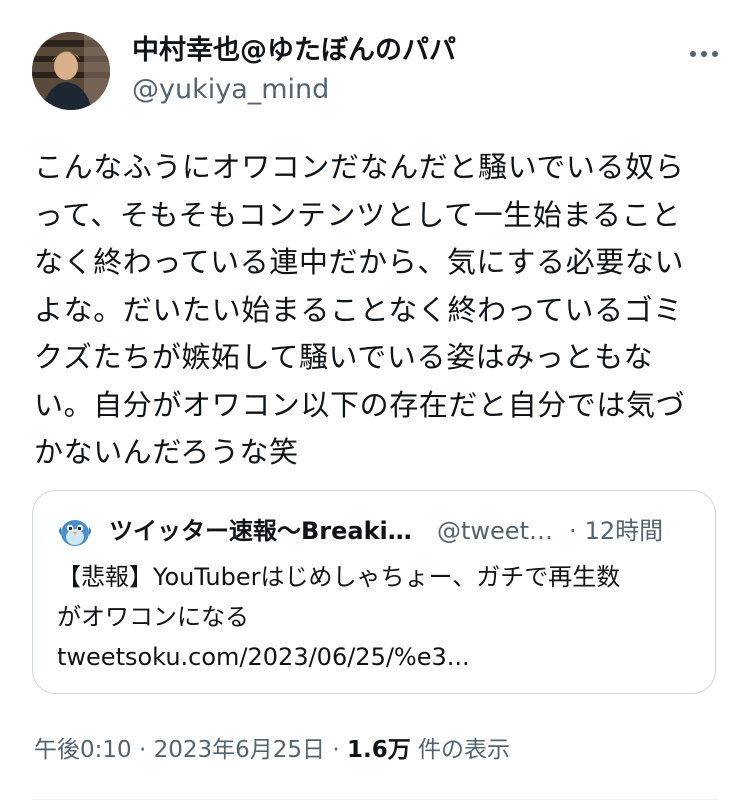 Image resolution: width=750 pixels, height=802 pixels. Describe the element at coordinates (71, 71) in the screenshot. I see `author-avatar` at that location.